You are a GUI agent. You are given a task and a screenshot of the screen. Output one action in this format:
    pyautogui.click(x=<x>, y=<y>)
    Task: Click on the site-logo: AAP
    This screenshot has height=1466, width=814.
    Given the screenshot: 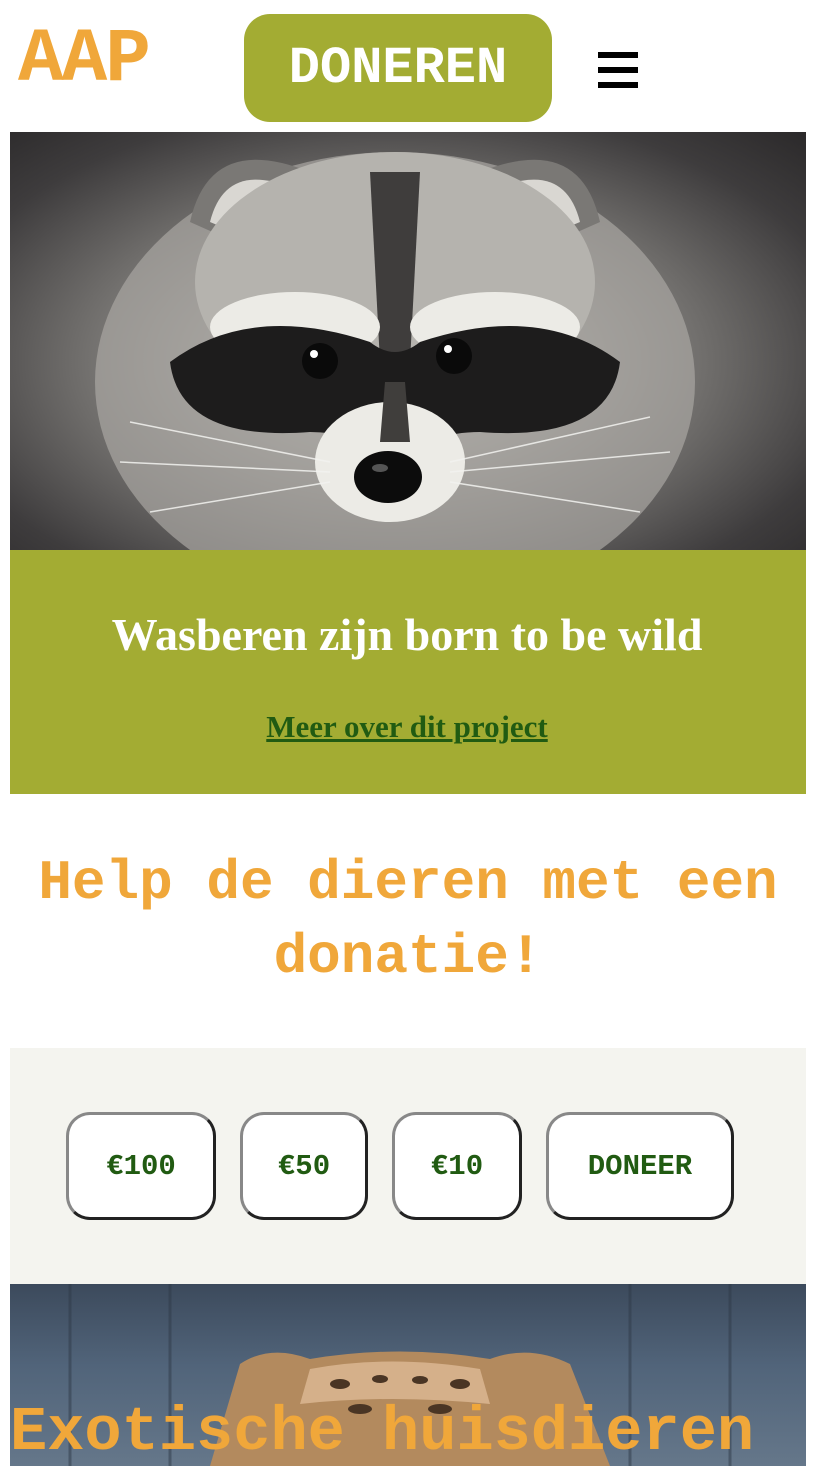 What is the action you would take?
    pyautogui.click(x=84, y=60)
    